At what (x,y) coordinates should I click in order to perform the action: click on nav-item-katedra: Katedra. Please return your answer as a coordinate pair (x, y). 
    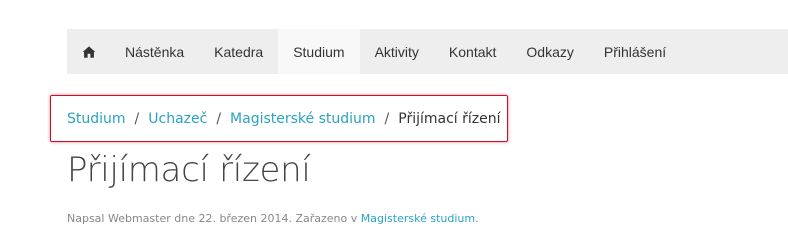
    Looking at the image, I should click on (238, 51).